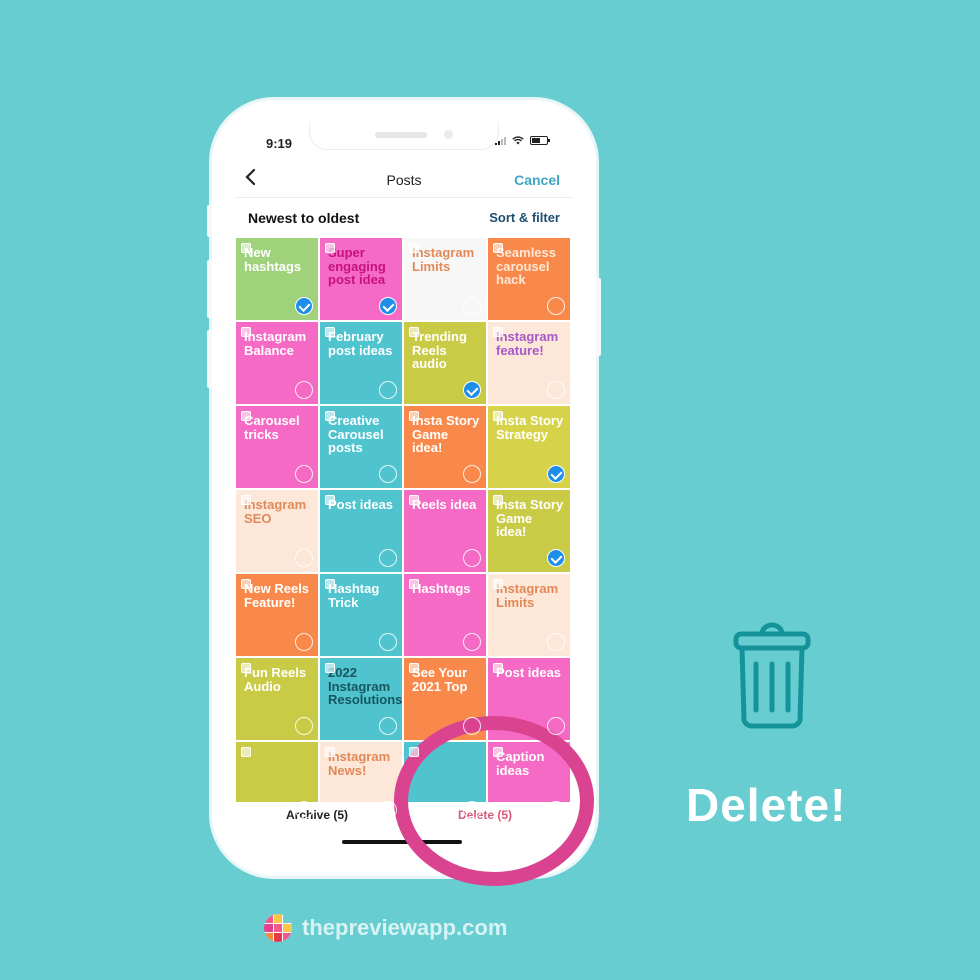  What do you see at coordinates (361, 615) in the screenshot?
I see `post-tile: Hashtag Trick` at bounding box center [361, 615].